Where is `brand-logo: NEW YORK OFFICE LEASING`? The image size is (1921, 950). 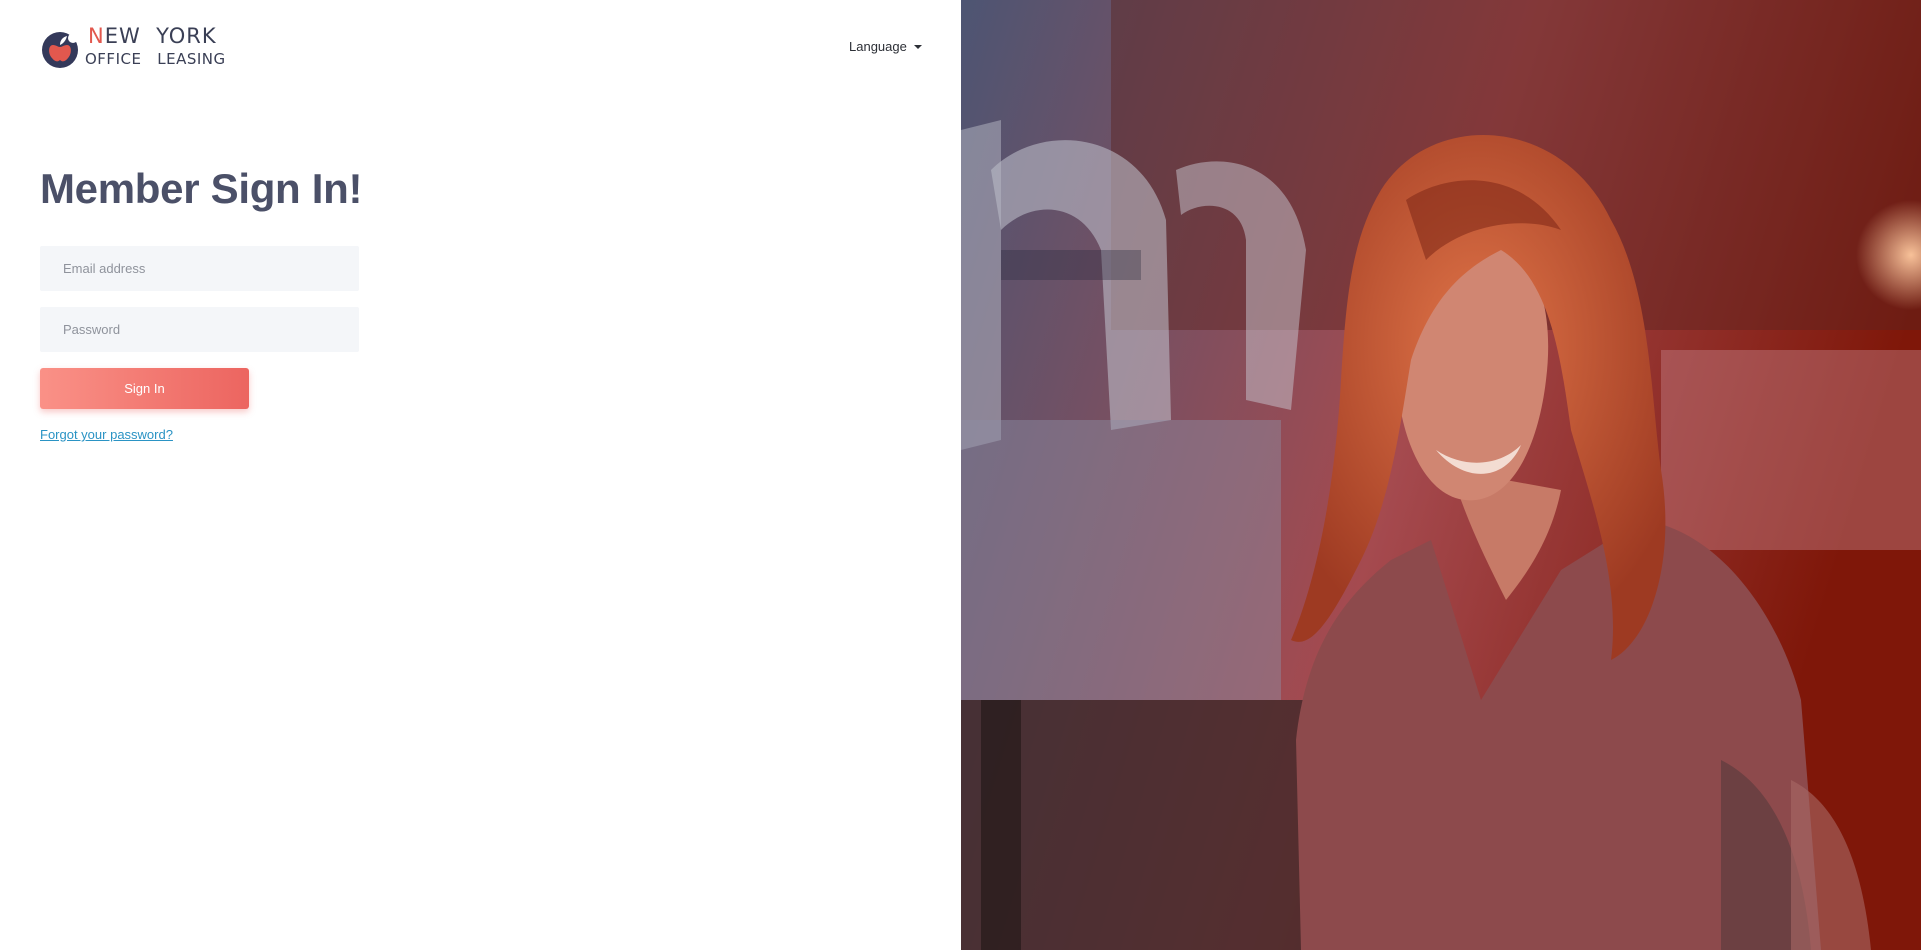 brand-logo: NEW YORK OFFICE LEASING is located at coordinates (135, 49).